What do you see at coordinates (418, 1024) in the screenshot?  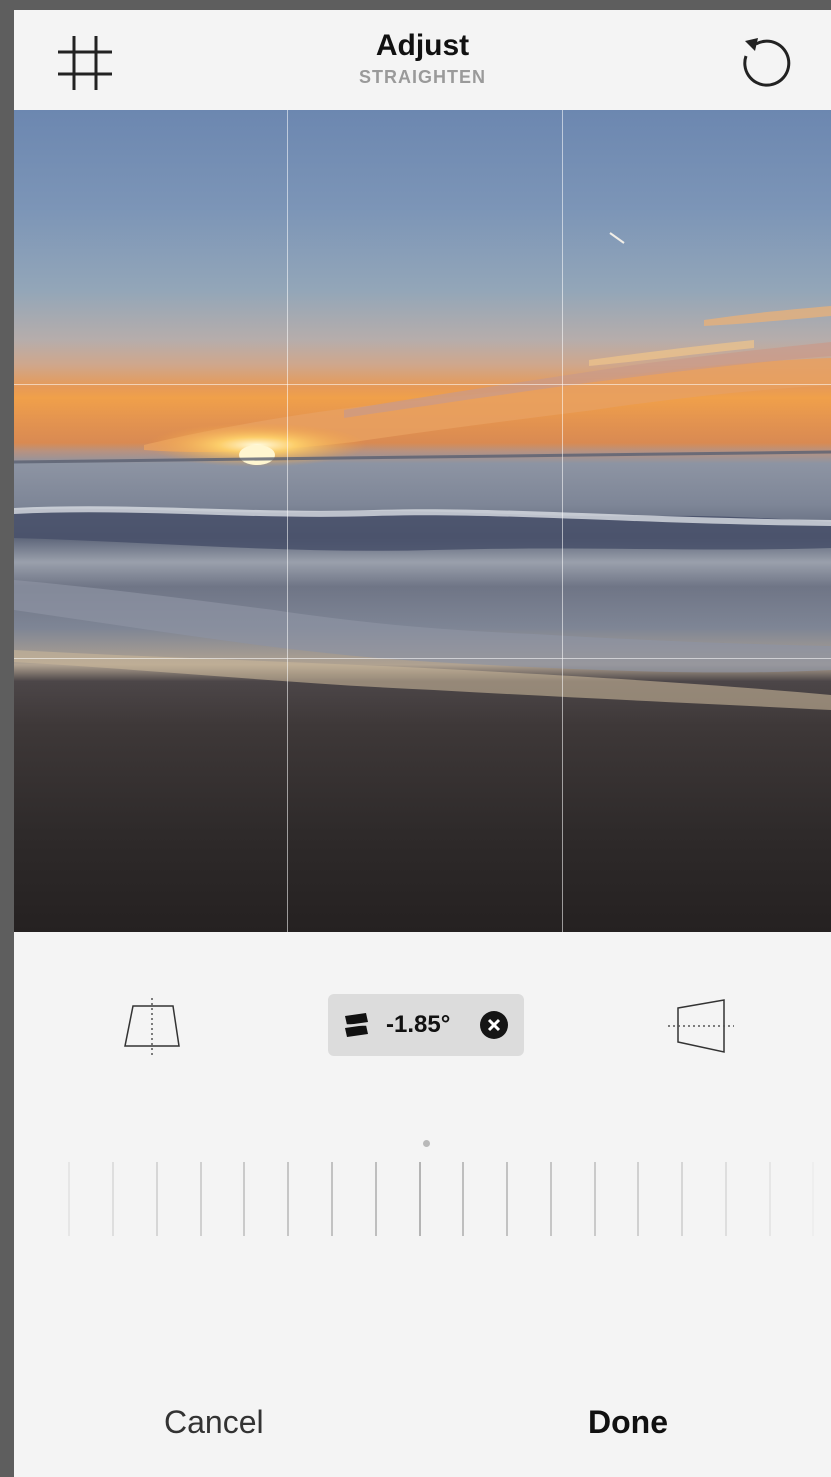 I see `angle-value: -1.85°` at bounding box center [418, 1024].